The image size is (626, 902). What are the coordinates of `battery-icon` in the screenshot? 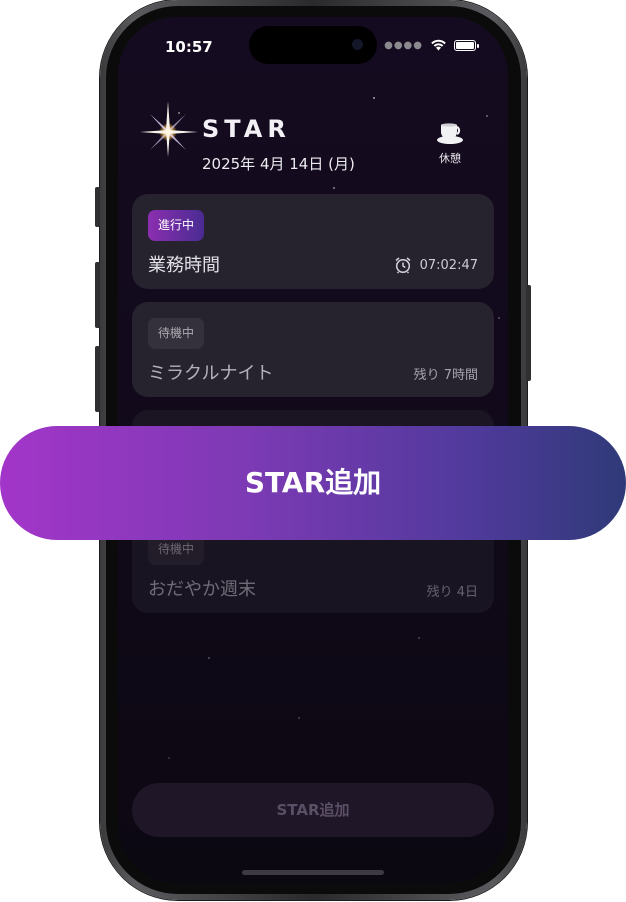 It's located at (466, 45).